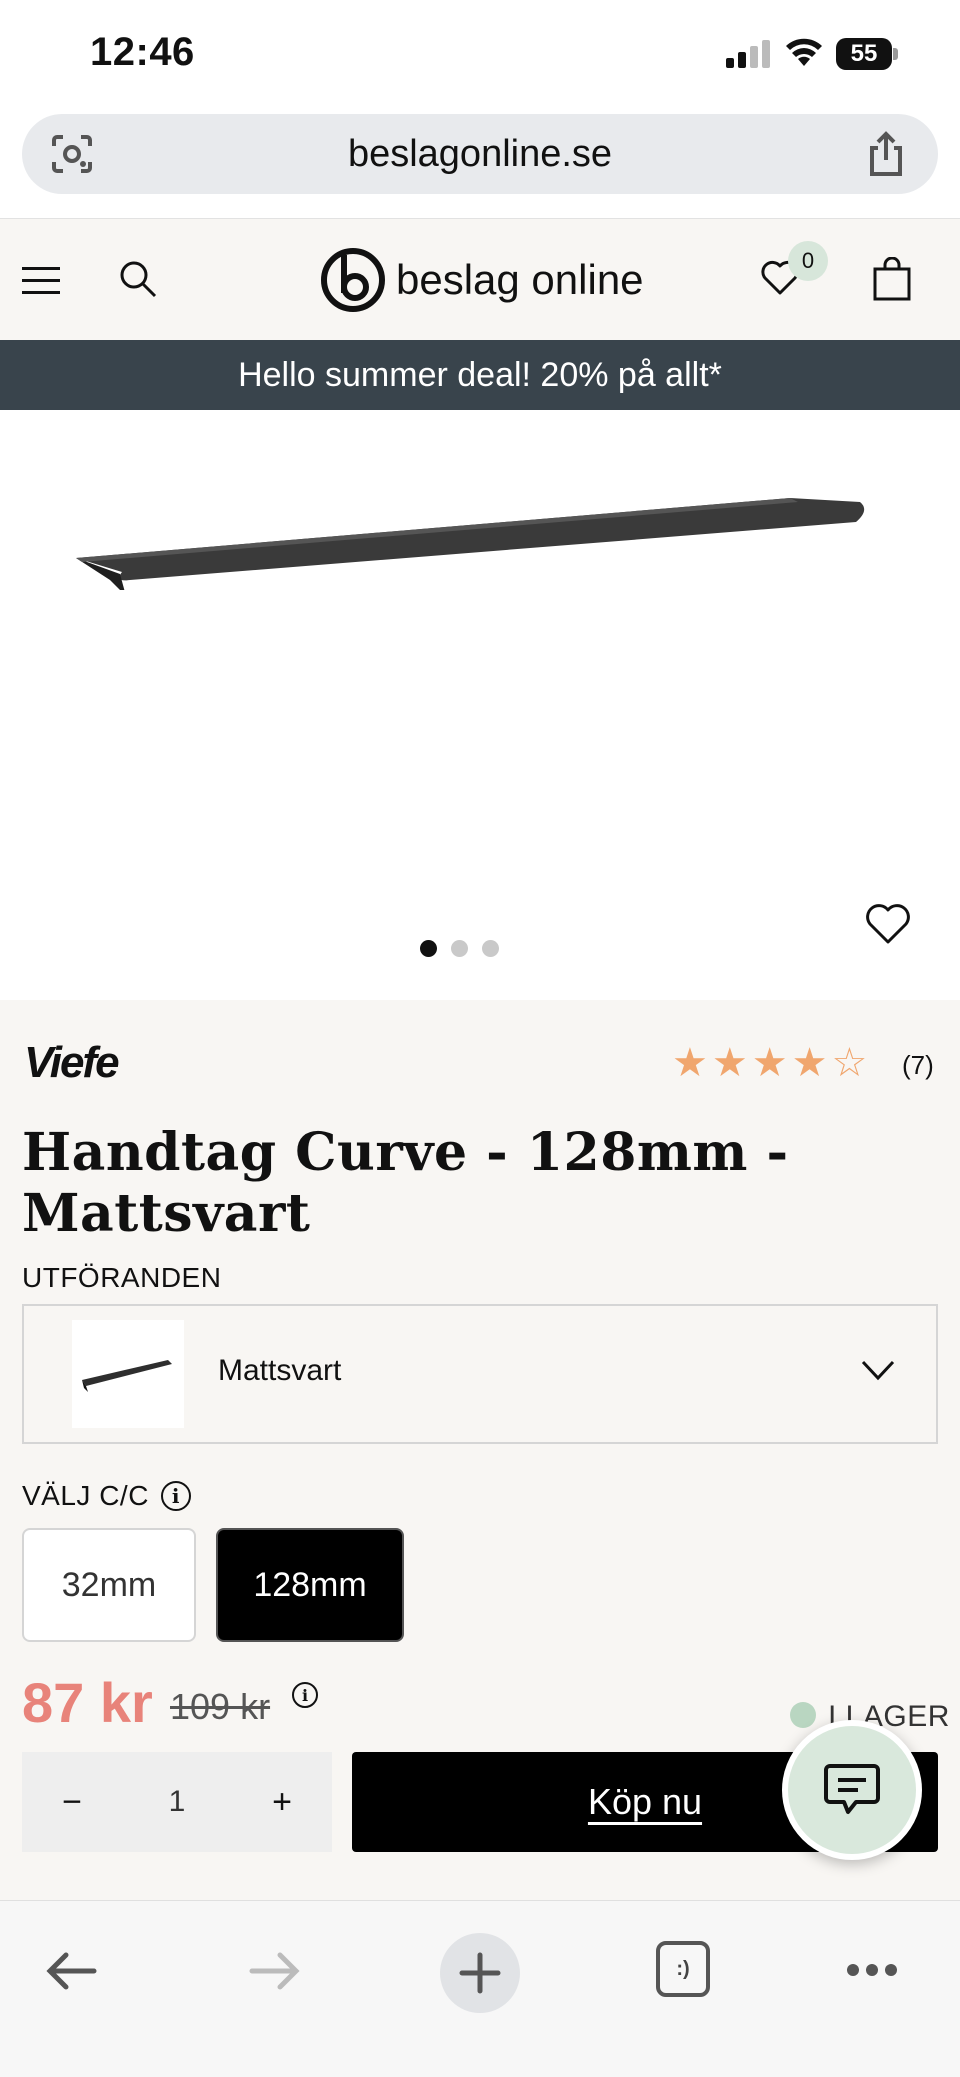 The height and width of the screenshot is (2077, 960). I want to click on more-icon, so click(872, 1970).